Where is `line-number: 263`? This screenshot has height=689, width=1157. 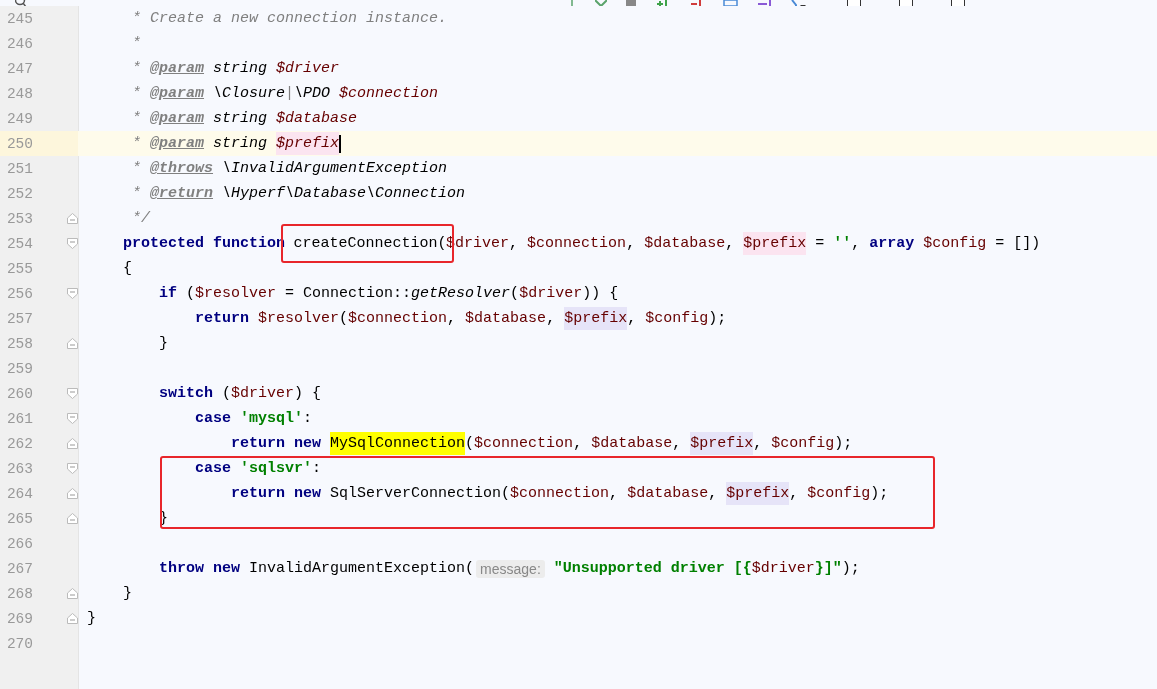
line-number: 263 is located at coordinates (19, 468).